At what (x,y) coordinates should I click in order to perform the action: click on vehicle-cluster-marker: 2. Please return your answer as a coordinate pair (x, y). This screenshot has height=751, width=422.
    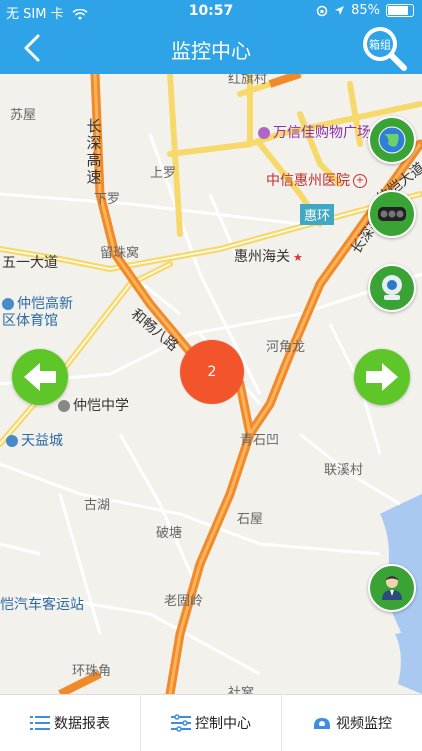
    Looking at the image, I should click on (212, 372).